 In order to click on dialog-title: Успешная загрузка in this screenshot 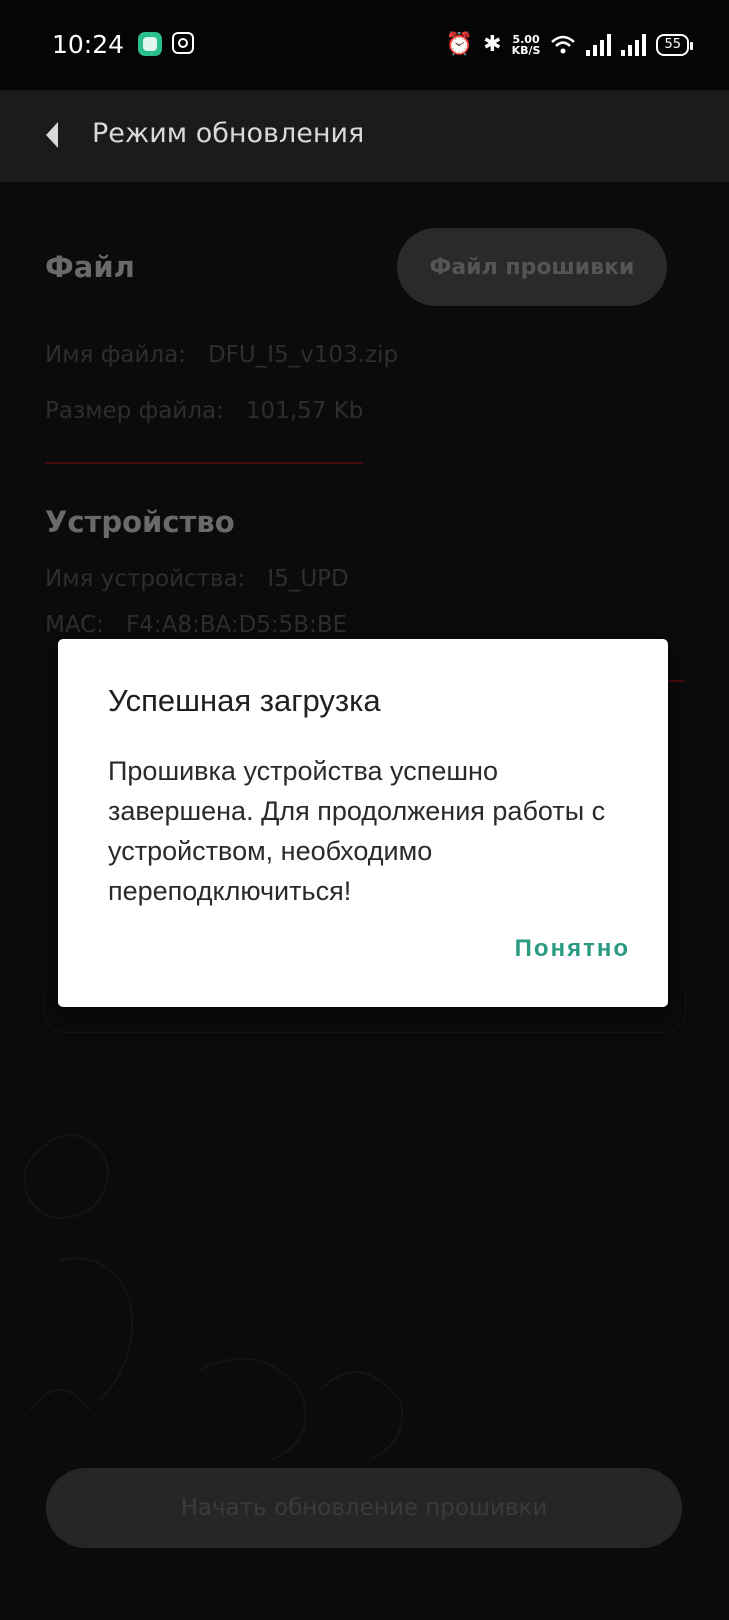, I will do `click(244, 700)`.